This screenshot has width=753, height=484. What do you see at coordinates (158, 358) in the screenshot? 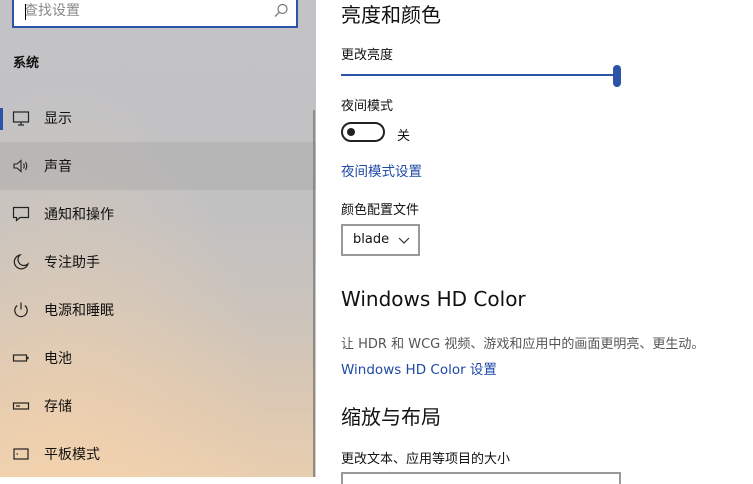
I see `sidebar-item-battery: 电池` at bounding box center [158, 358].